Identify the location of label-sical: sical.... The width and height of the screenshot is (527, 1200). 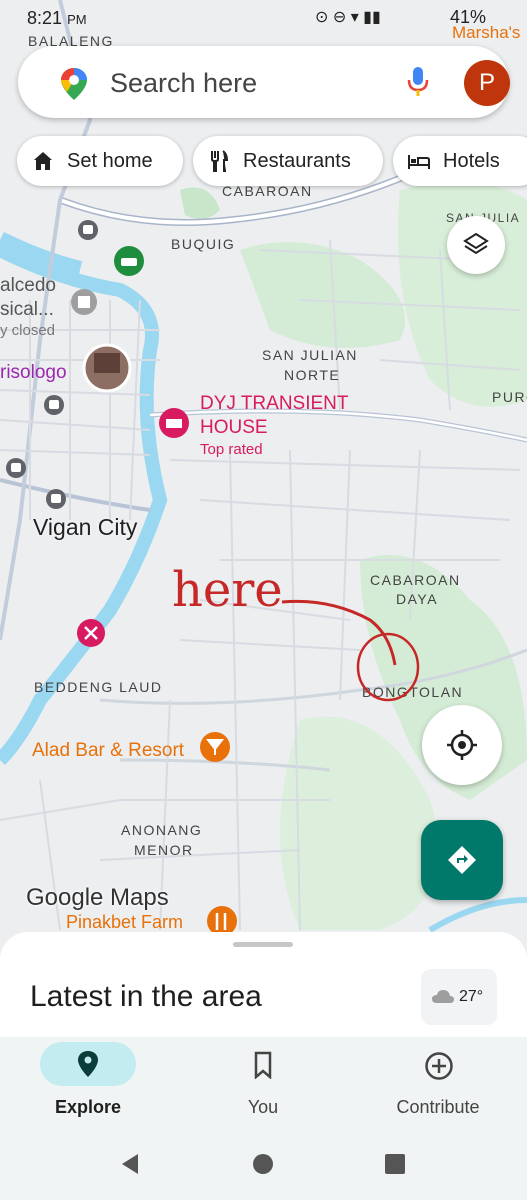
(27, 309).